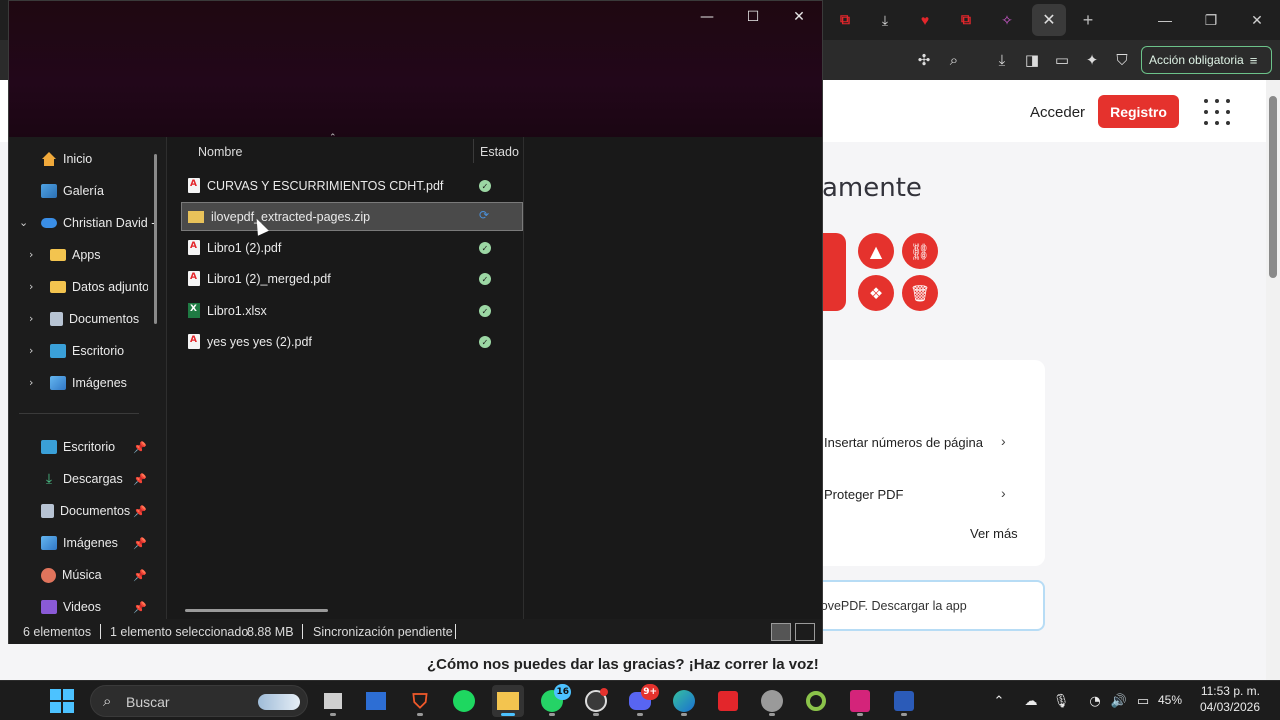 Image resolution: width=1280 pixels, height=720 pixels. I want to click on volume-icon: 🔊, so click(1119, 701).